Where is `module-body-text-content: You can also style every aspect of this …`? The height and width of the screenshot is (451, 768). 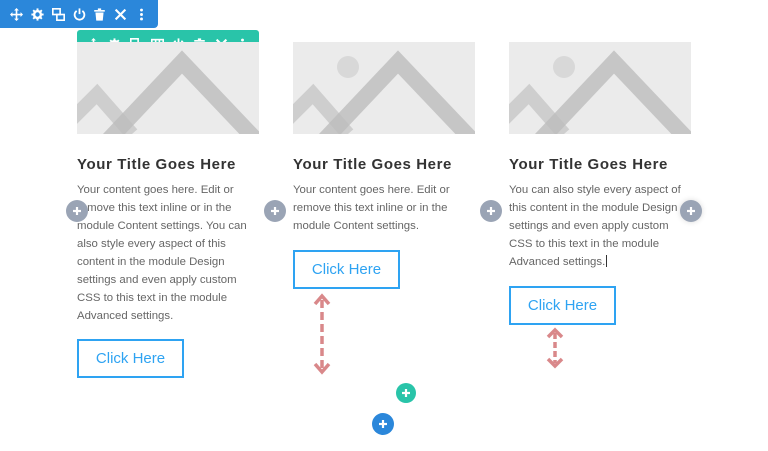 module-body-text-content: You can also style every aspect of this … is located at coordinates (595, 226).